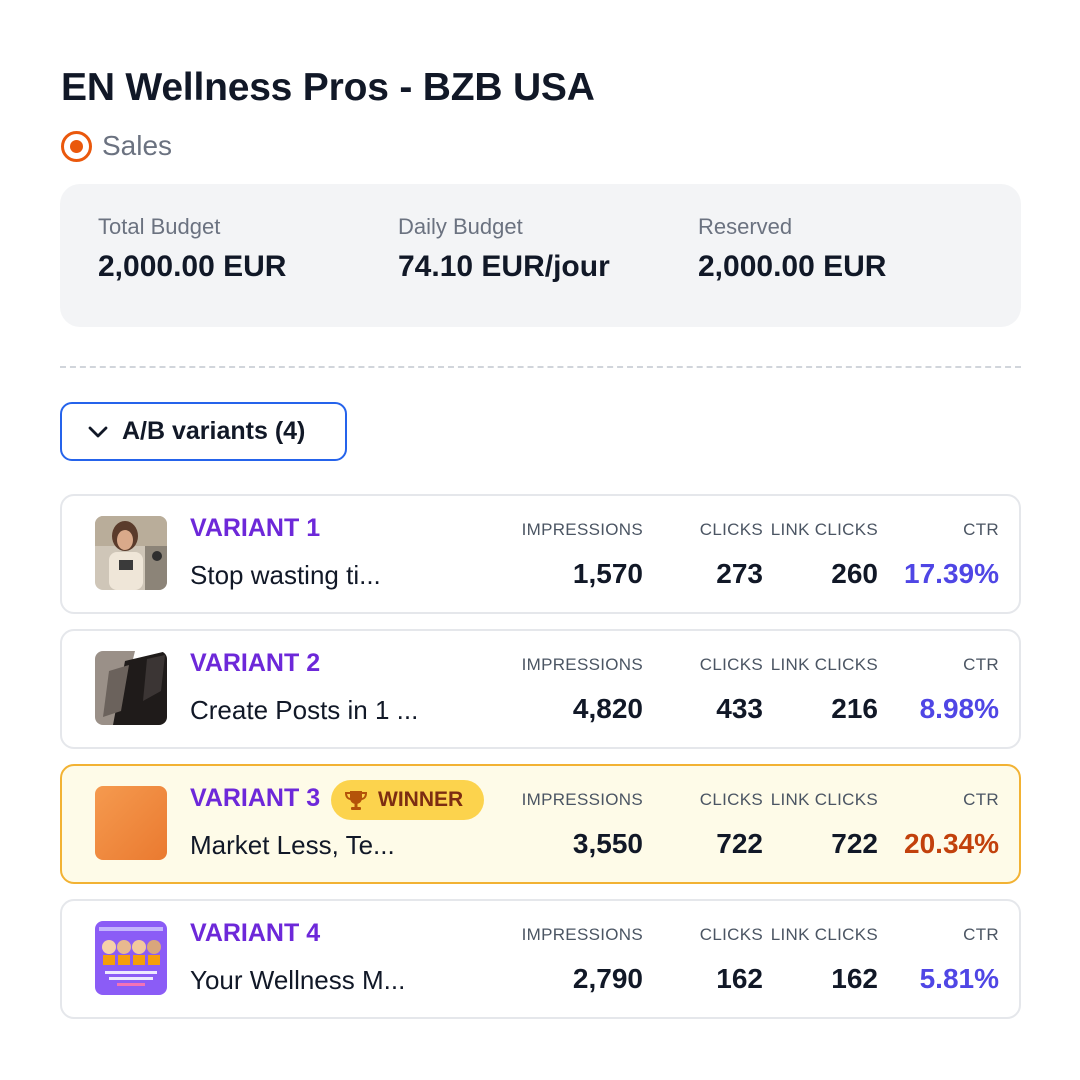 This screenshot has width=1080, height=1080. I want to click on daily-budget-label: Daily Budget, so click(460, 226).